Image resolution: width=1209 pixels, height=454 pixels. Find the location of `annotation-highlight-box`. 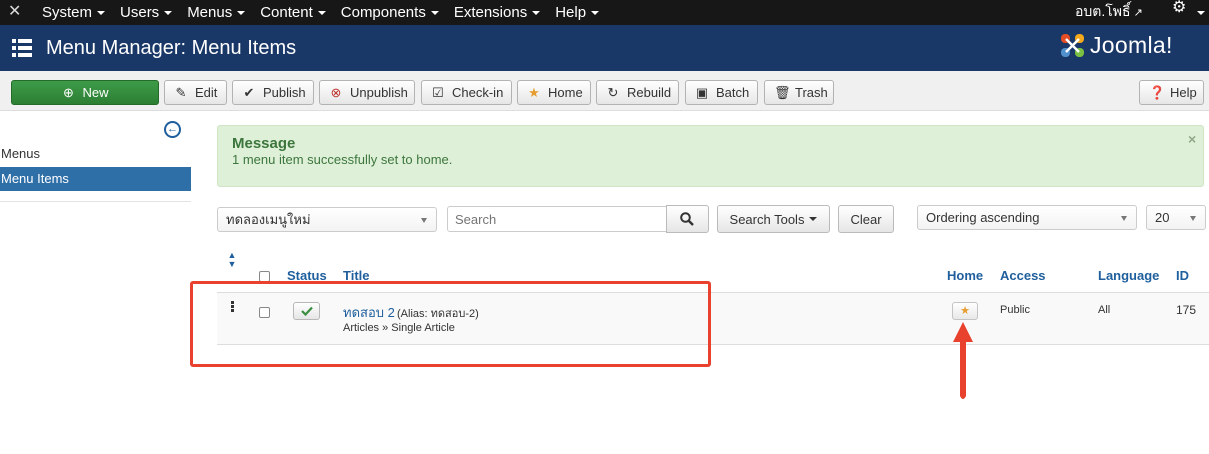

annotation-highlight-box is located at coordinates (450, 324).